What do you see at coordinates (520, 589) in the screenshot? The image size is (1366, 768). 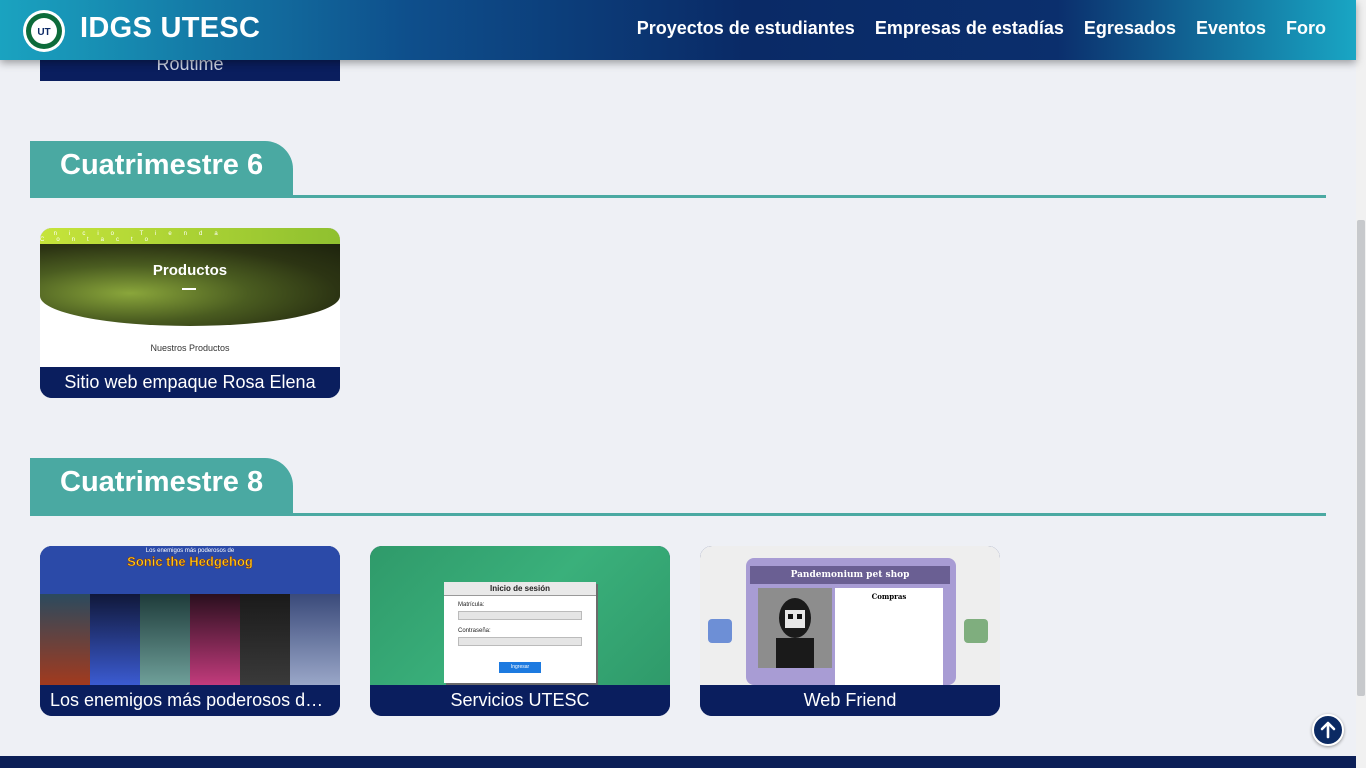 I see `thumb-login-title: Inicio de sesión` at bounding box center [520, 589].